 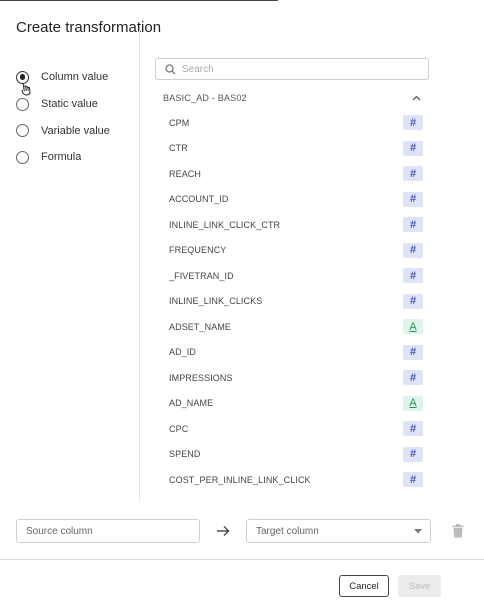 What do you see at coordinates (69, 104) in the screenshot?
I see `radio-label: Static value` at bounding box center [69, 104].